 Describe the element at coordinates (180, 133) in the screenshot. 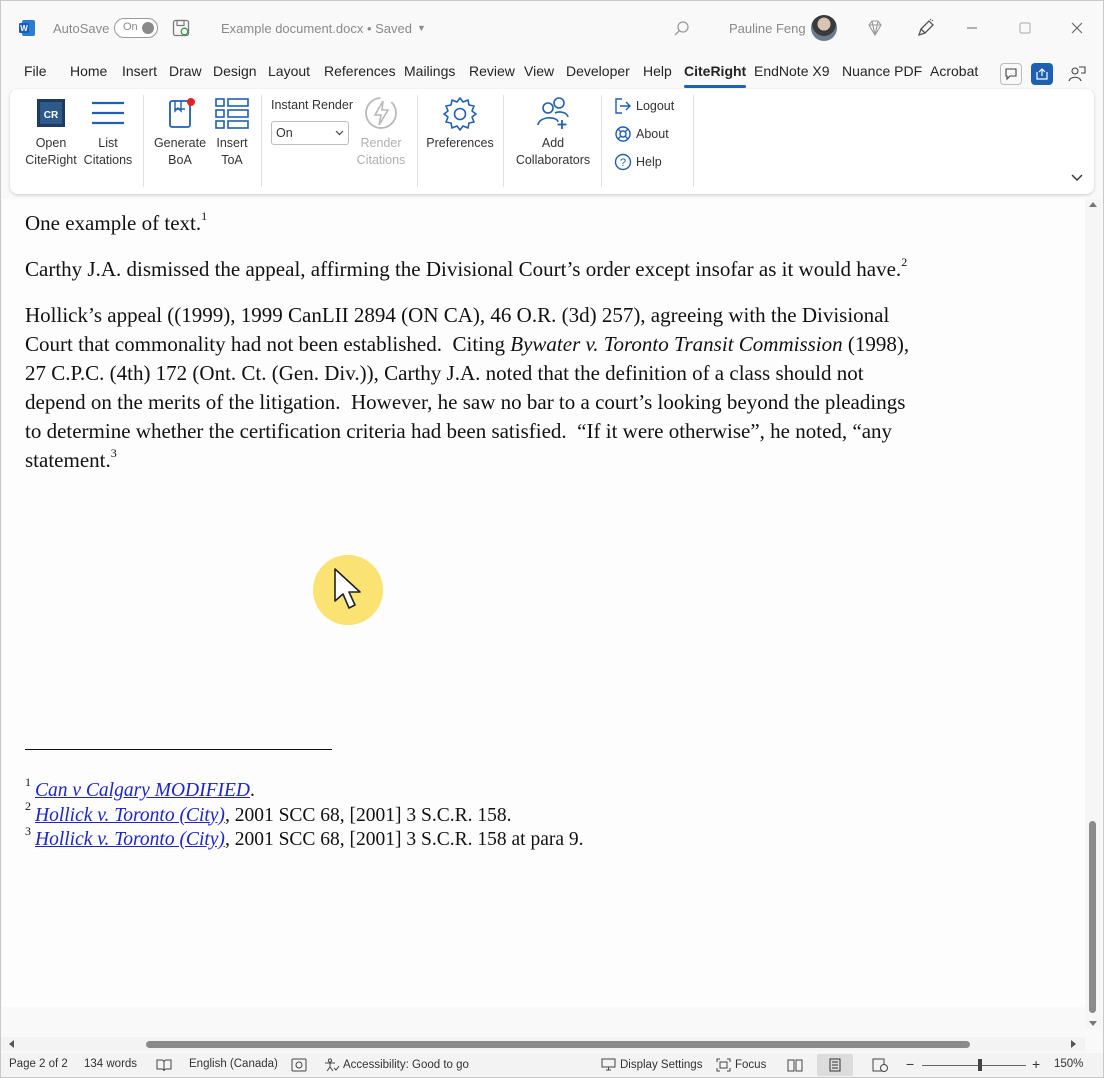

I see `generate-boa-button: Generate BoA` at that location.